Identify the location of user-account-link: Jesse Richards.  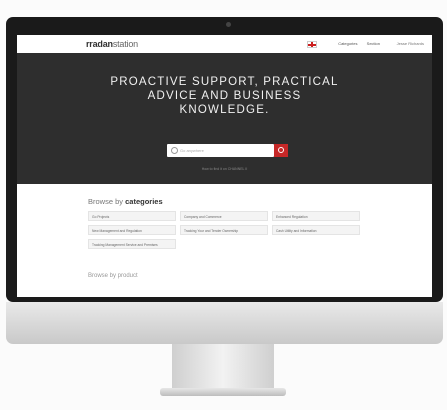
(410, 43).